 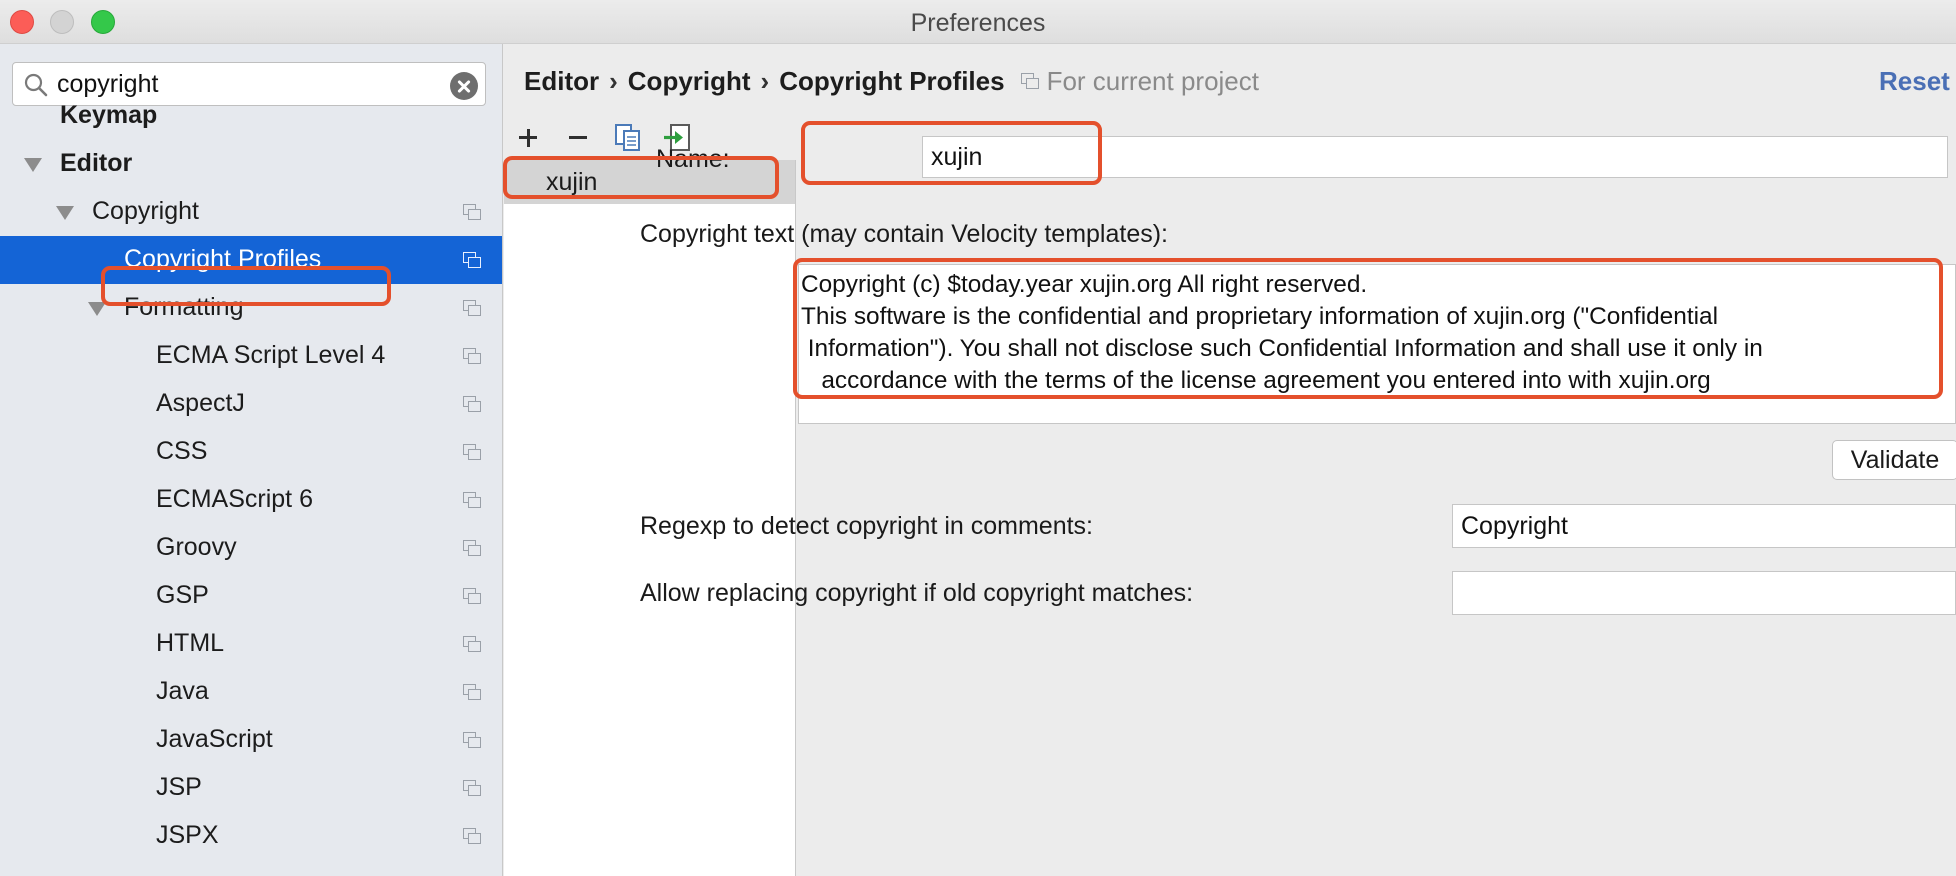 I want to click on tree-item-language: HTML, so click(x=251, y=644).